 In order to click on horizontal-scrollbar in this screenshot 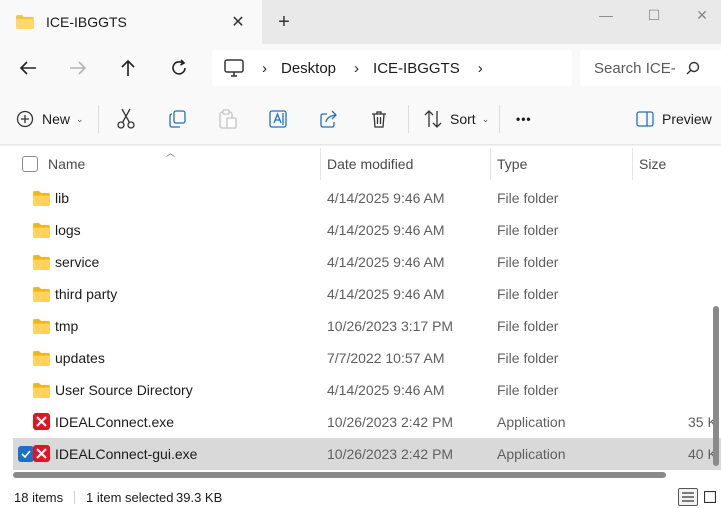, I will do `click(339, 475)`.